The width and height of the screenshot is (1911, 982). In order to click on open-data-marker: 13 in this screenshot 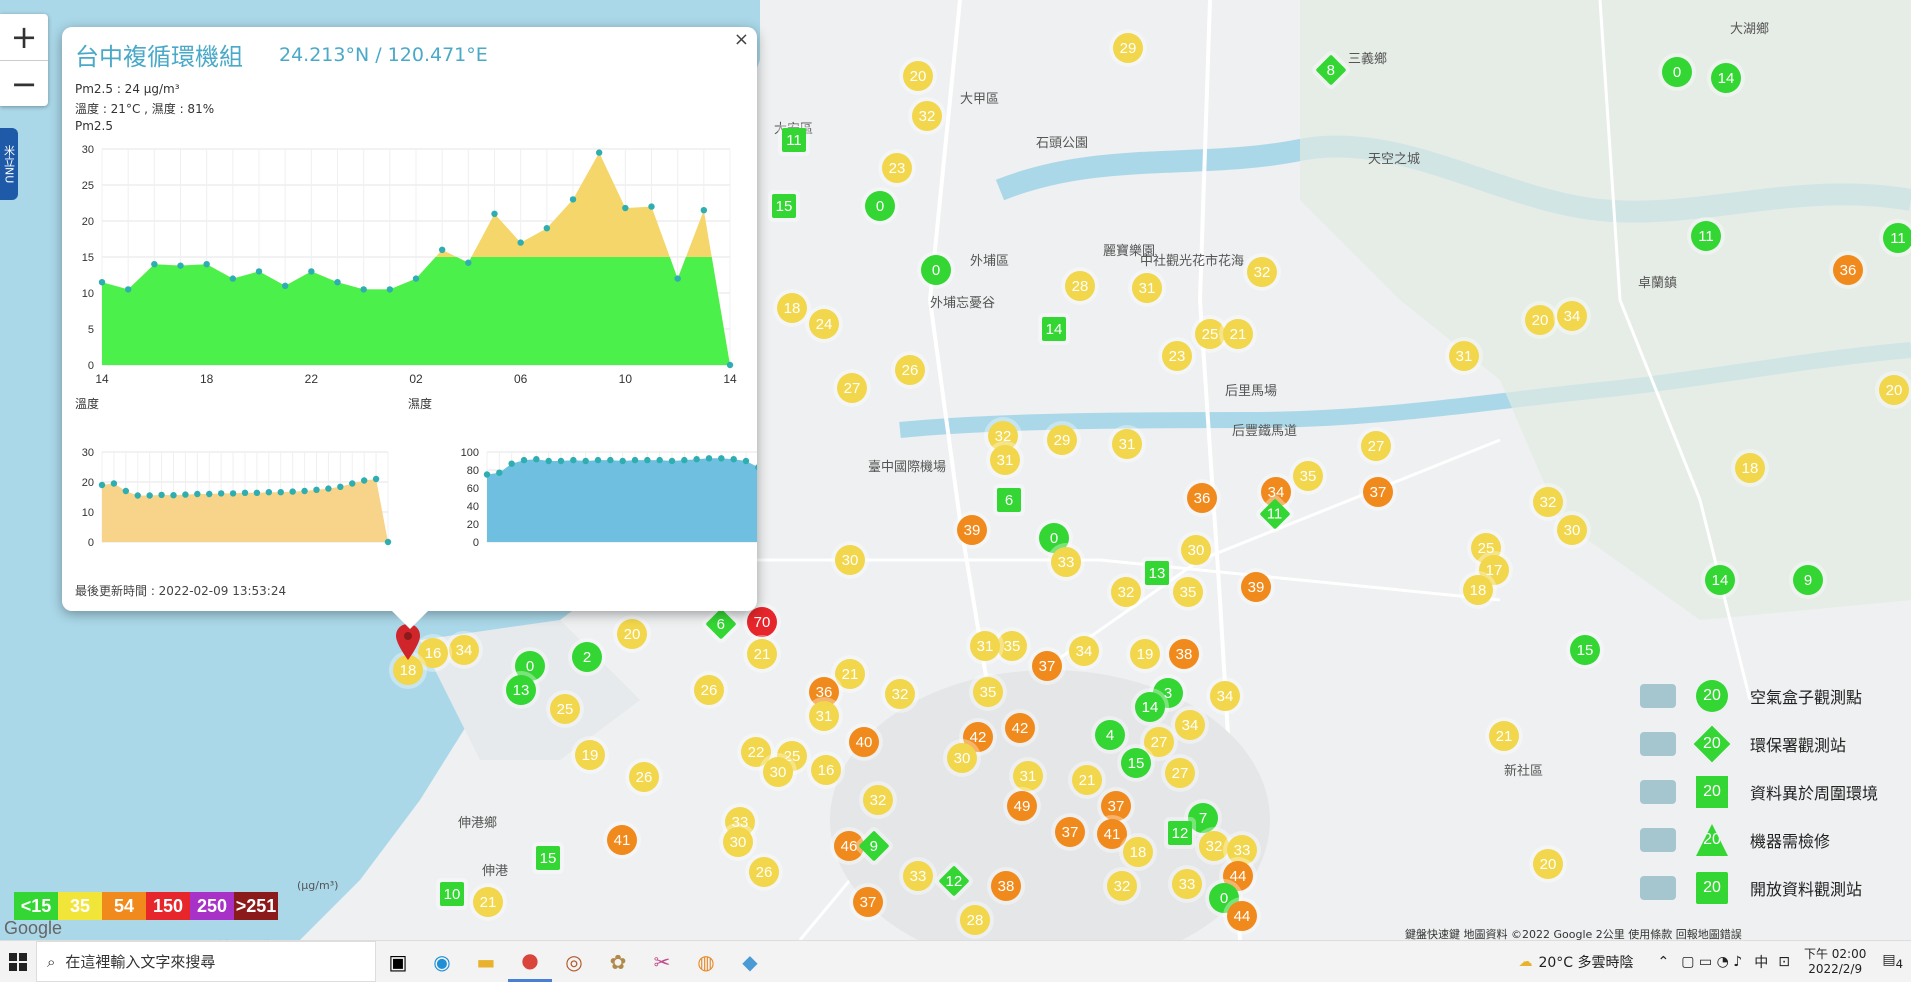, I will do `click(1157, 573)`.